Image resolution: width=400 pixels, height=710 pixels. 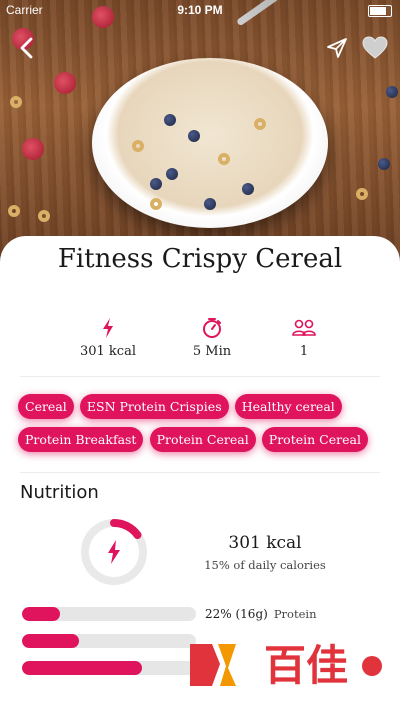 What do you see at coordinates (306, 665) in the screenshot?
I see `watermark-text: 百佳` at bounding box center [306, 665].